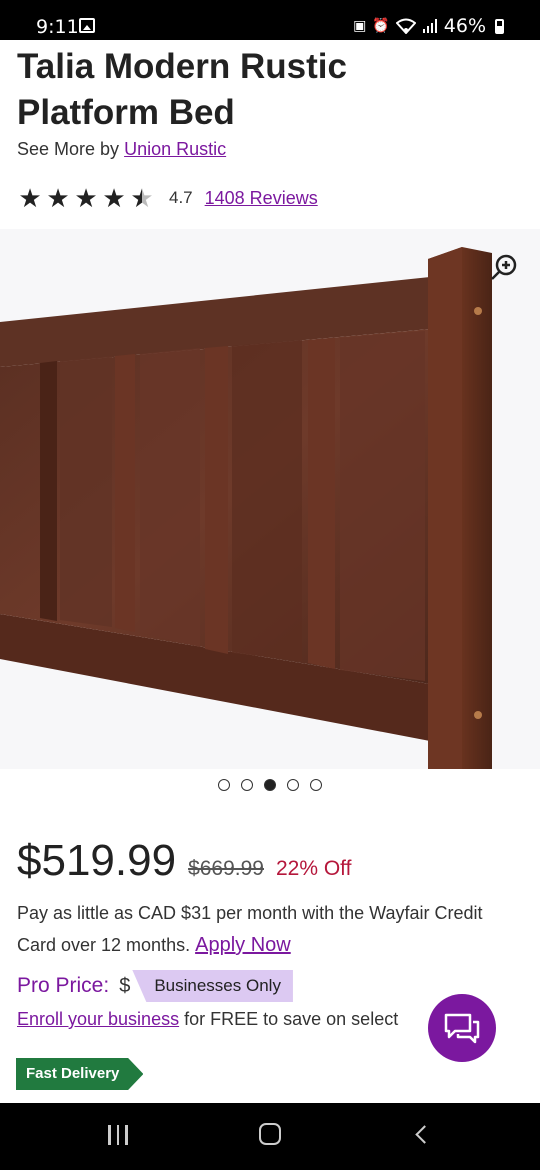  What do you see at coordinates (167, 198) in the screenshot?
I see `rating-row: ★ ★ ★ ★ ★ 4.7 1408 Reviews` at bounding box center [167, 198].